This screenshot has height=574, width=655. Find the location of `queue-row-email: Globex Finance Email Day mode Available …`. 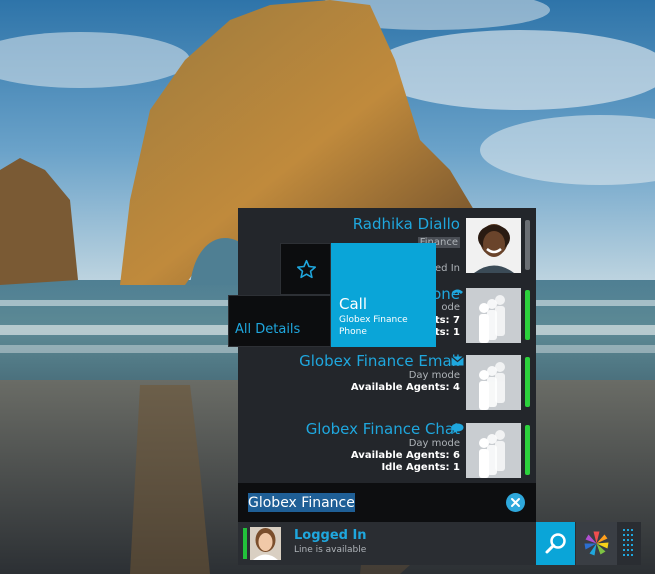

queue-row-email: Globex Finance Email Day mode Available … is located at coordinates (387, 385).